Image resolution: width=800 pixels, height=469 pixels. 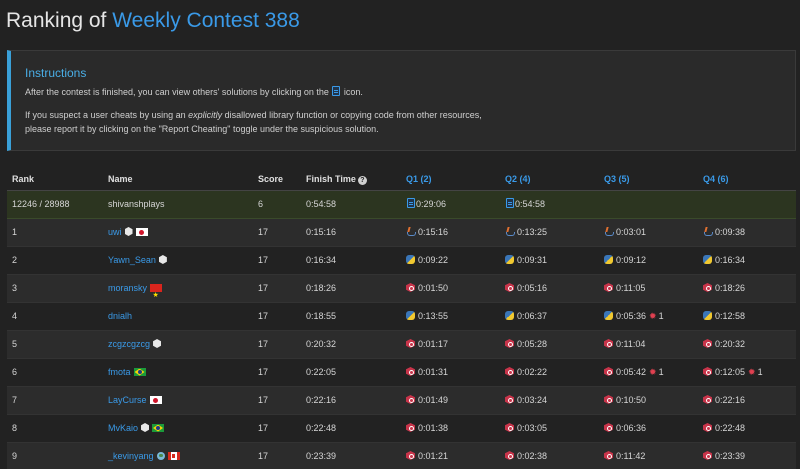 What do you see at coordinates (724, 456) in the screenshot?
I see `q4-submission: 0:23:39` at bounding box center [724, 456].